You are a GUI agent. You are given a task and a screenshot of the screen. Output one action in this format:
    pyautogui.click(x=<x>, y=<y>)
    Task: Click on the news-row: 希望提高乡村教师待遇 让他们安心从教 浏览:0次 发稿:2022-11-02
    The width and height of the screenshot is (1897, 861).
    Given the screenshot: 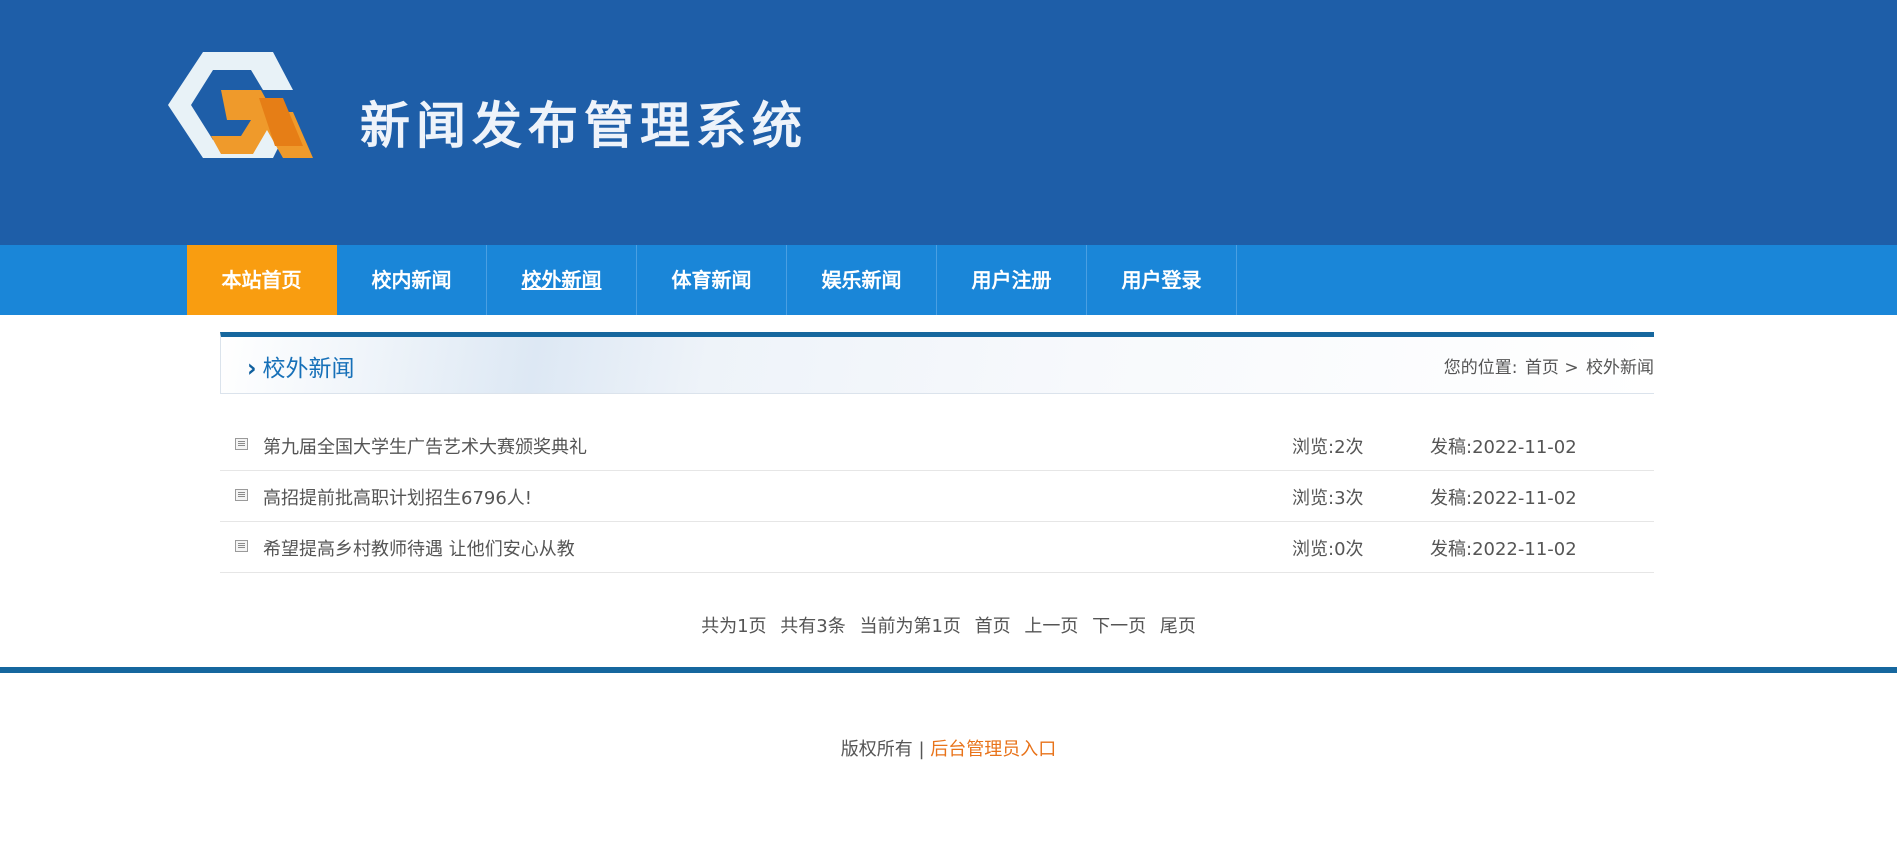 What is the action you would take?
    pyautogui.click(x=937, y=547)
    